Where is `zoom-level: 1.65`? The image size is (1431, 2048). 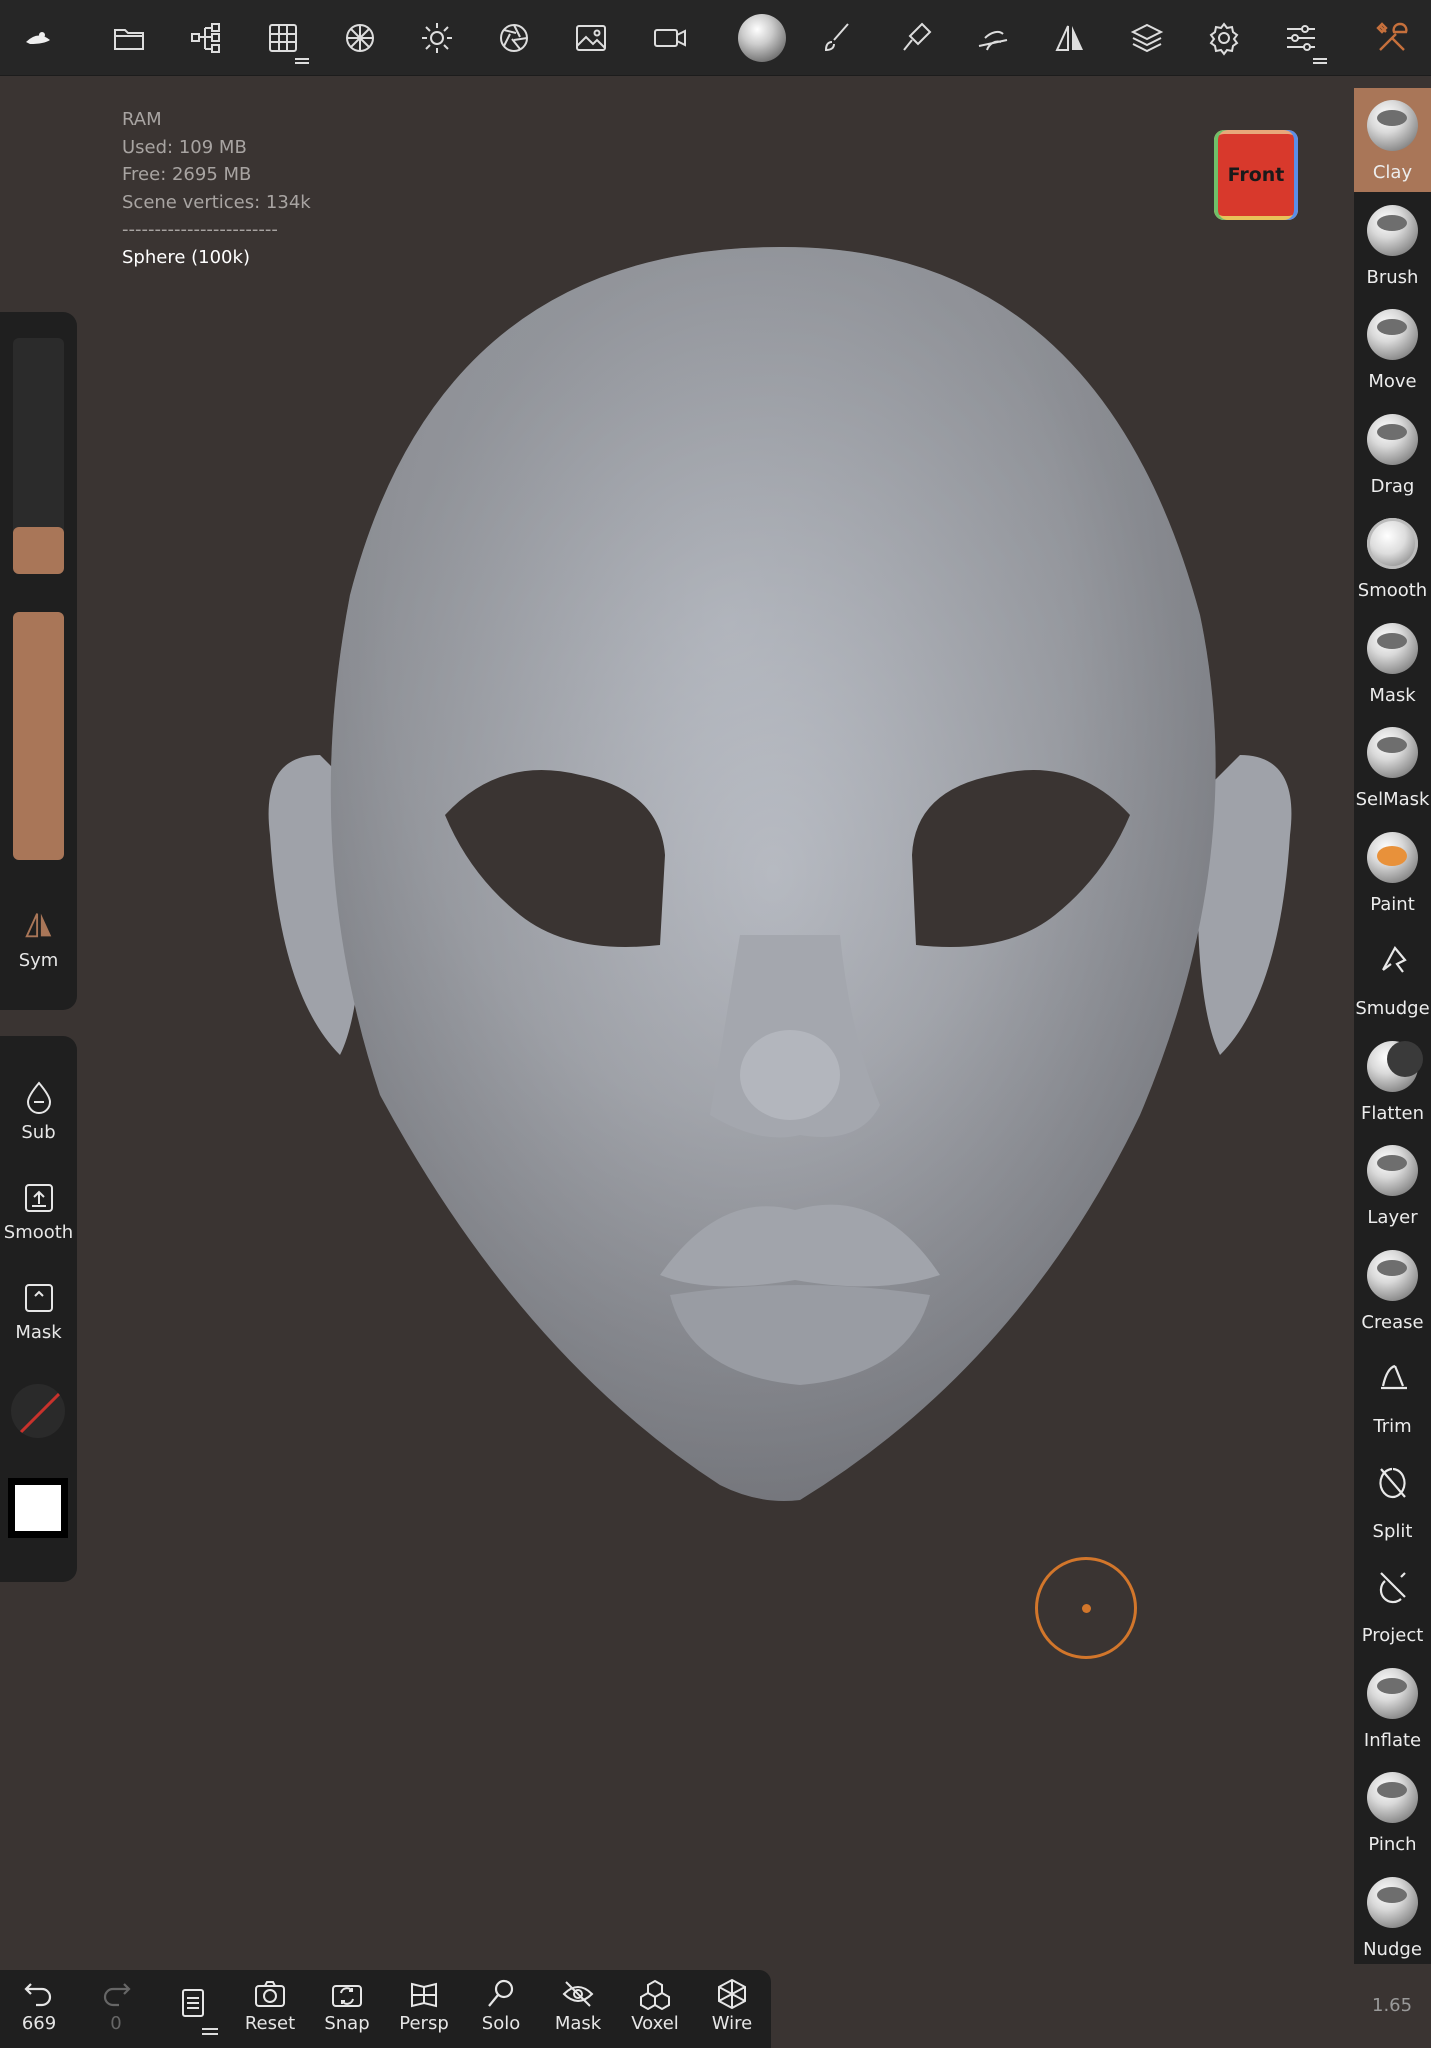
zoom-level: 1.65 is located at coordinates (1392, 2005).